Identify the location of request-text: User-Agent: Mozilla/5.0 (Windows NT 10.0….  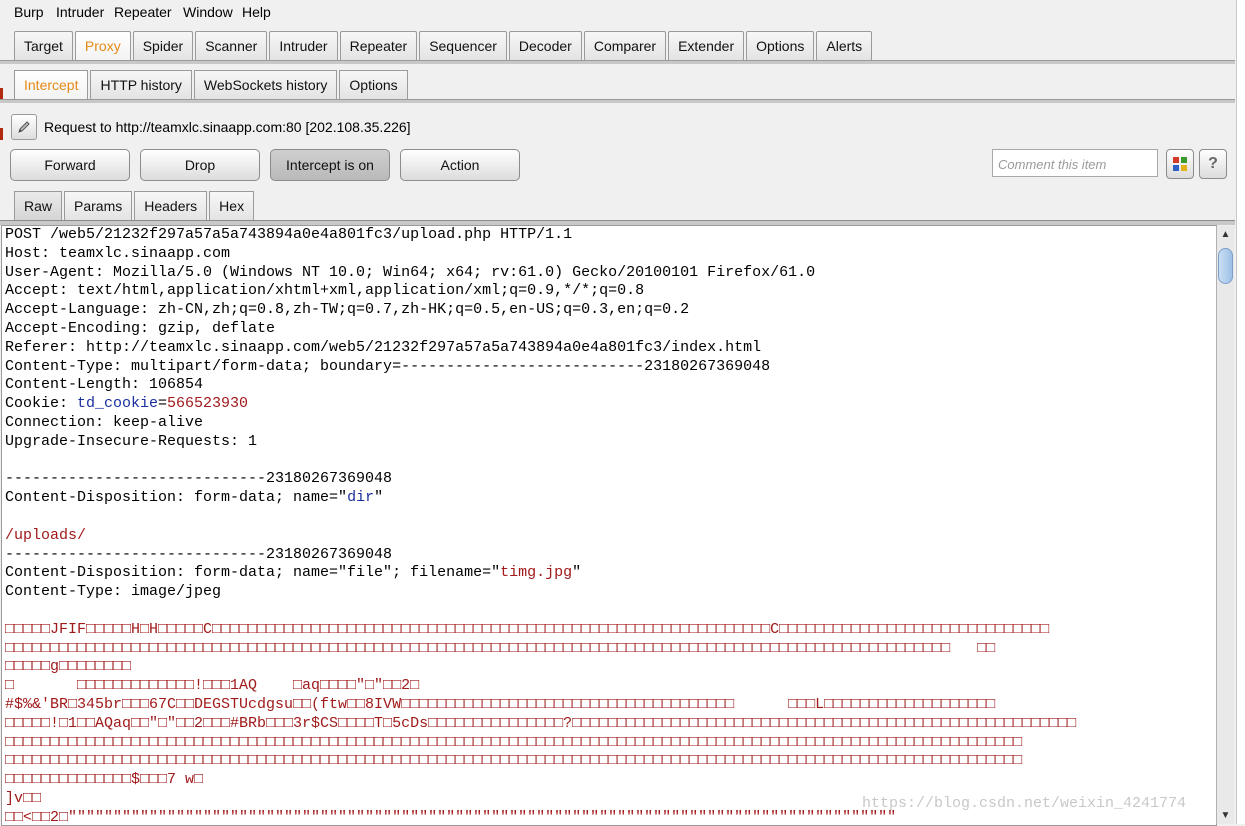
(410, 272).